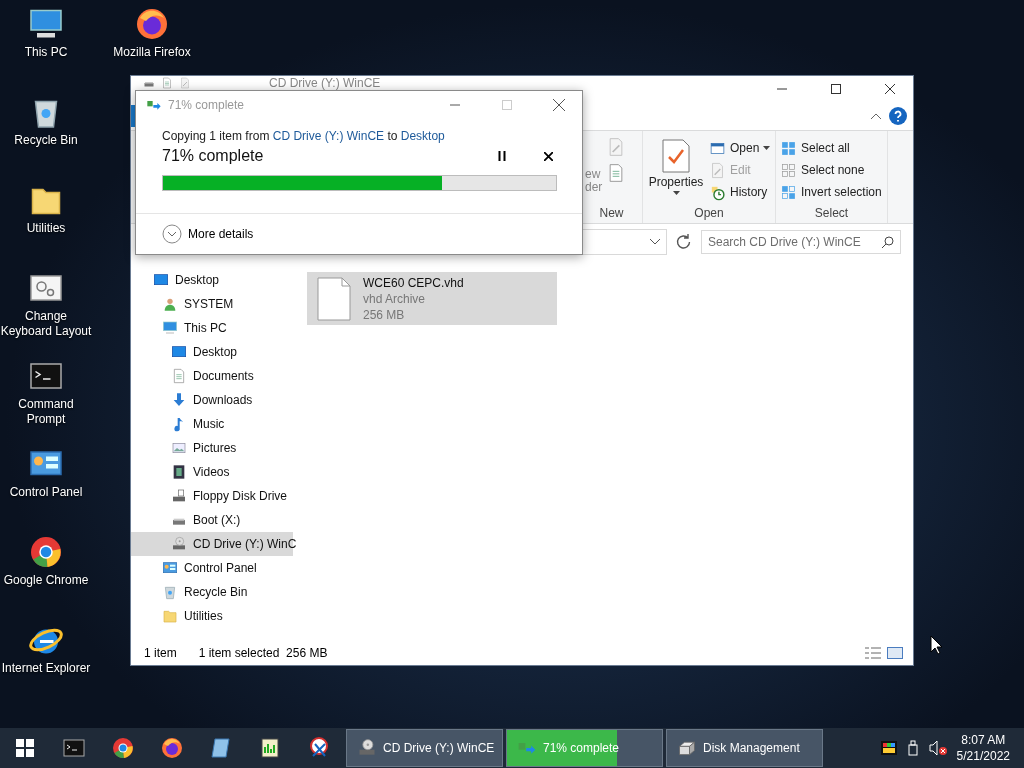  What do you see at coordinates (24, 748) in the screenshot?
I see `start-icon` at bounding box center [24, 748].